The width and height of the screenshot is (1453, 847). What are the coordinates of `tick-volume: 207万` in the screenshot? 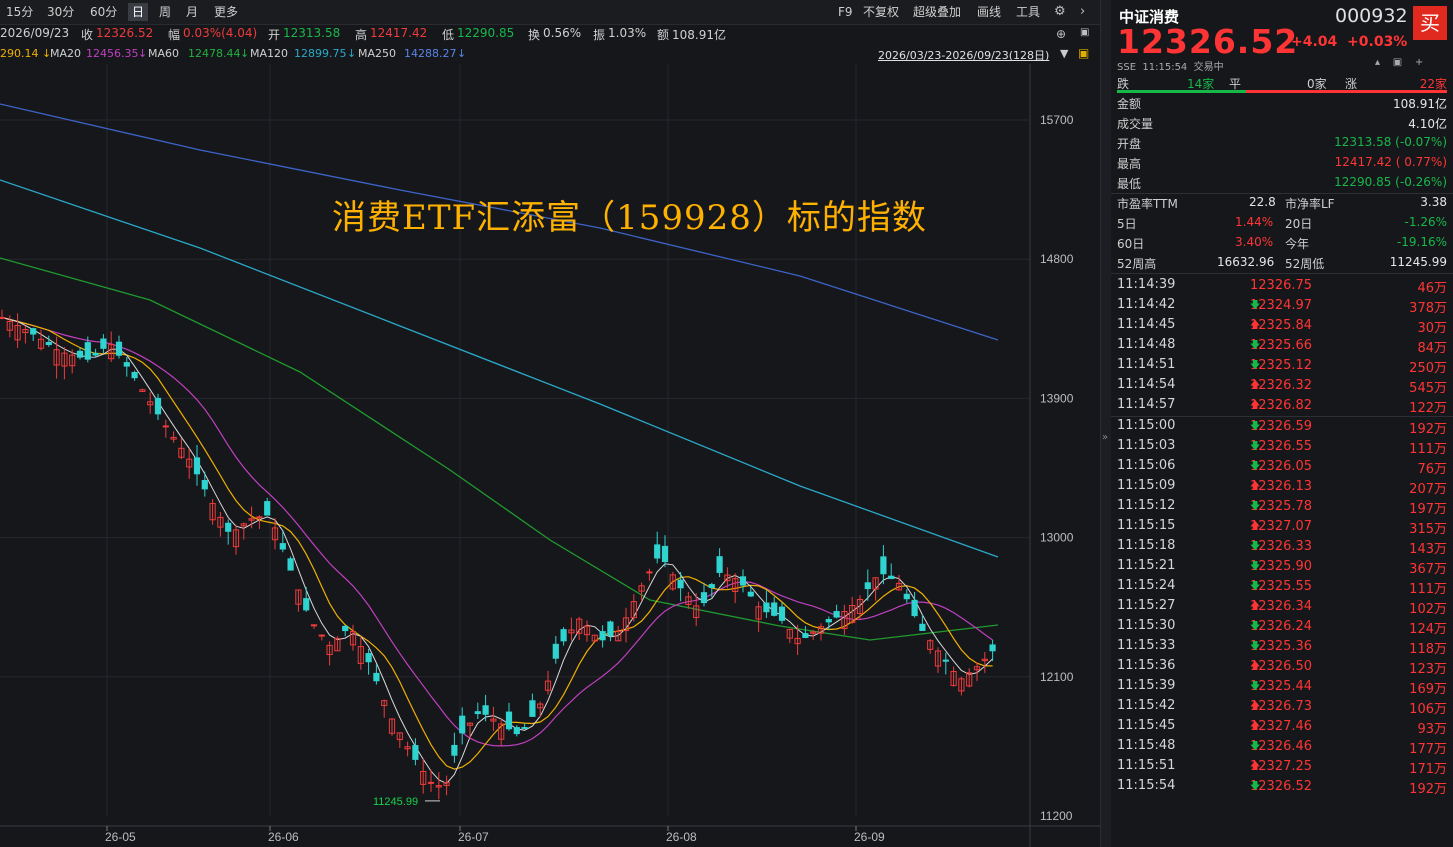 It's located at (1428, 489).